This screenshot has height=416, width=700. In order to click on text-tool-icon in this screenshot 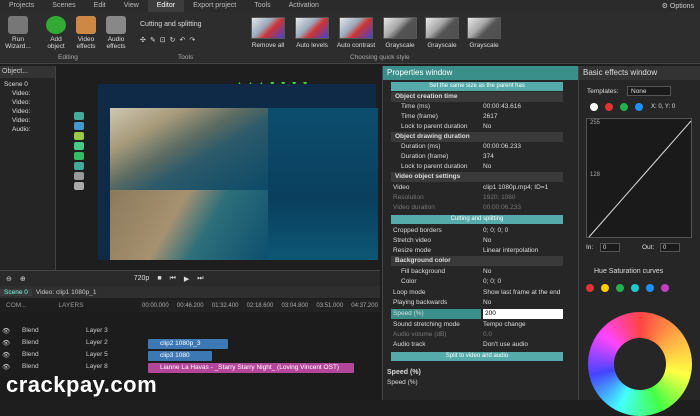, I will do `click(79, 116)`.